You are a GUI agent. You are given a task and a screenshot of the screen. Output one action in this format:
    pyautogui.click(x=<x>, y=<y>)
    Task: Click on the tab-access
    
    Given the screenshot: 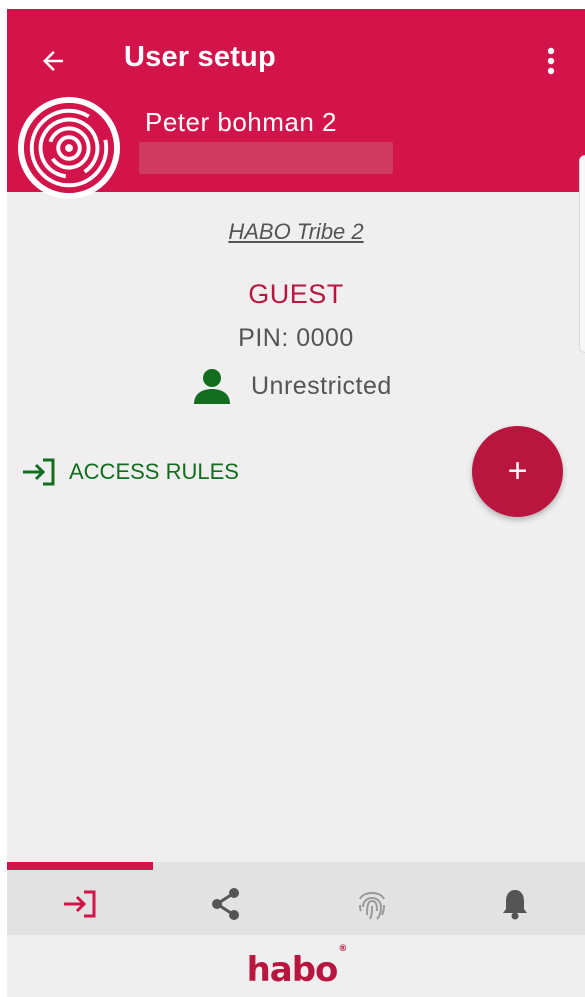 What is the action you would take?
    pyautogui.click(x=80, y=904)
    